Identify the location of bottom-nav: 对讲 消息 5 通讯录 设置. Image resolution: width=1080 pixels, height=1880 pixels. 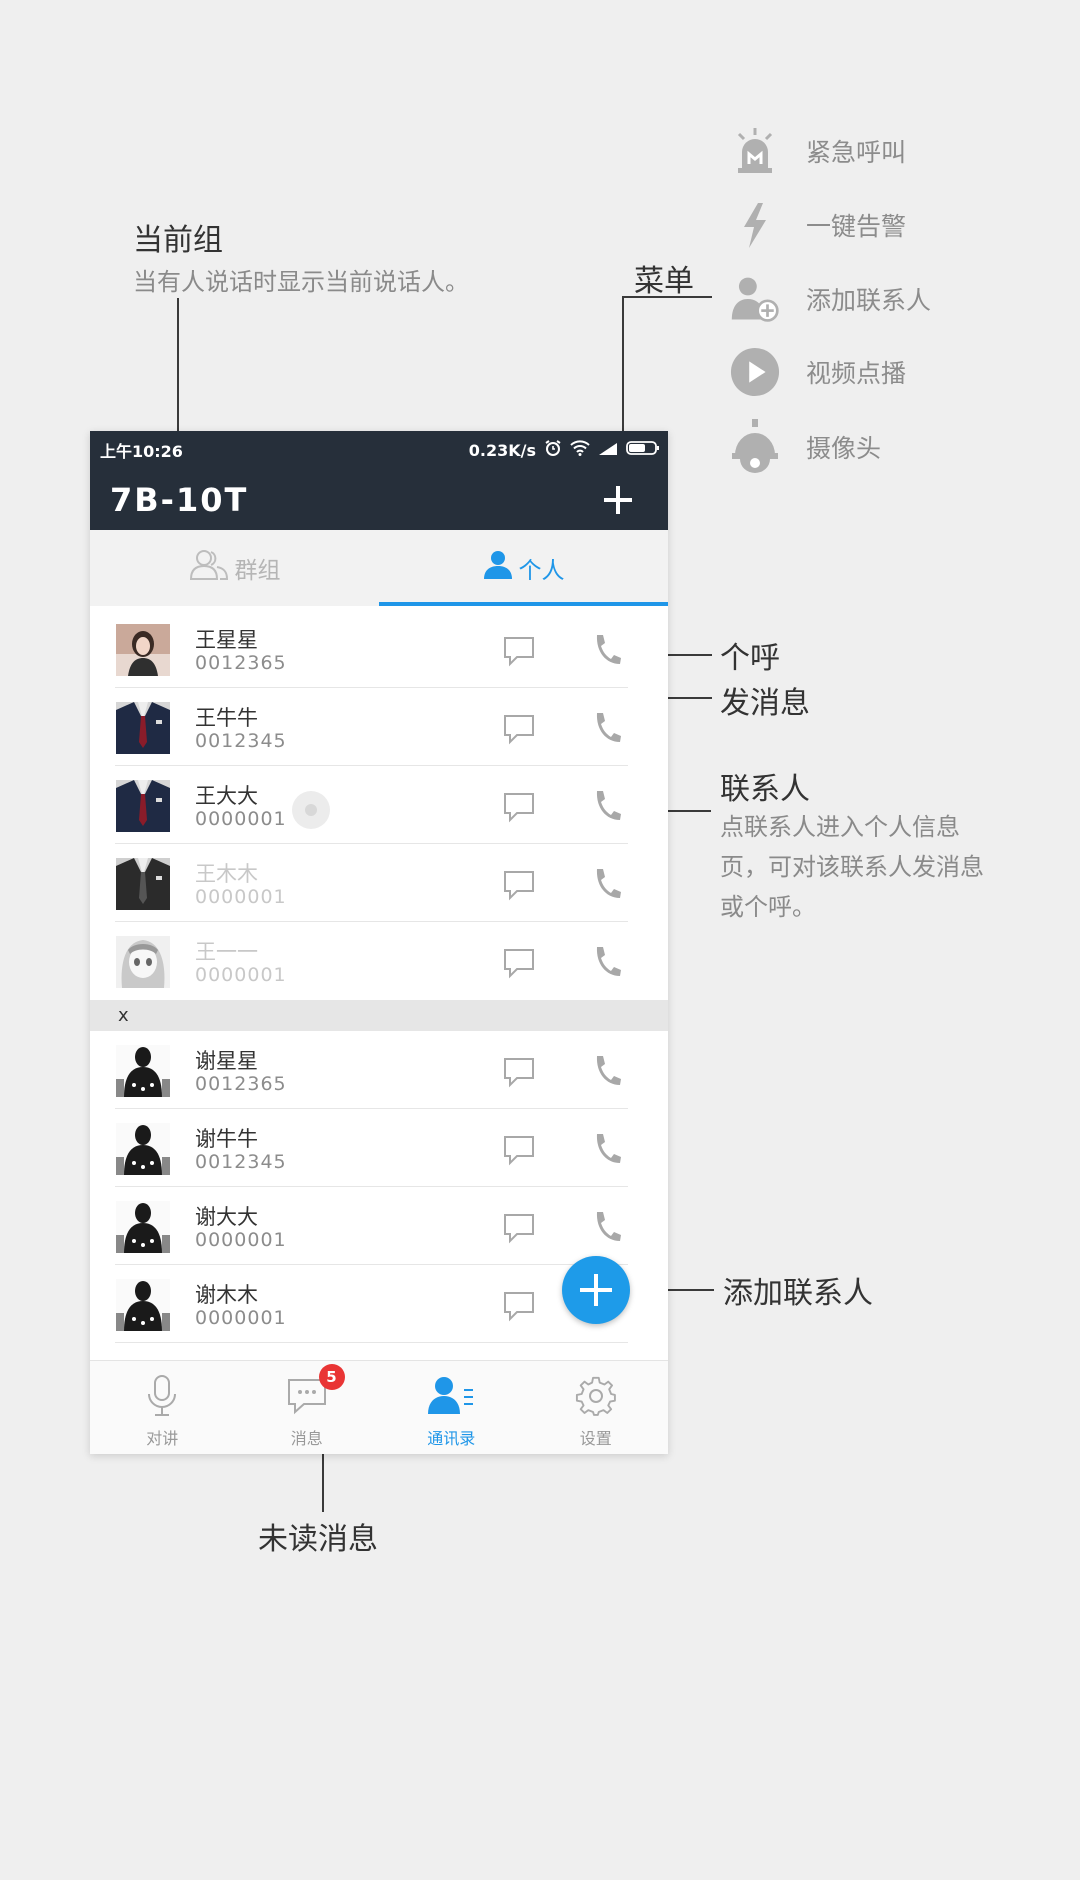
(379, 1407).